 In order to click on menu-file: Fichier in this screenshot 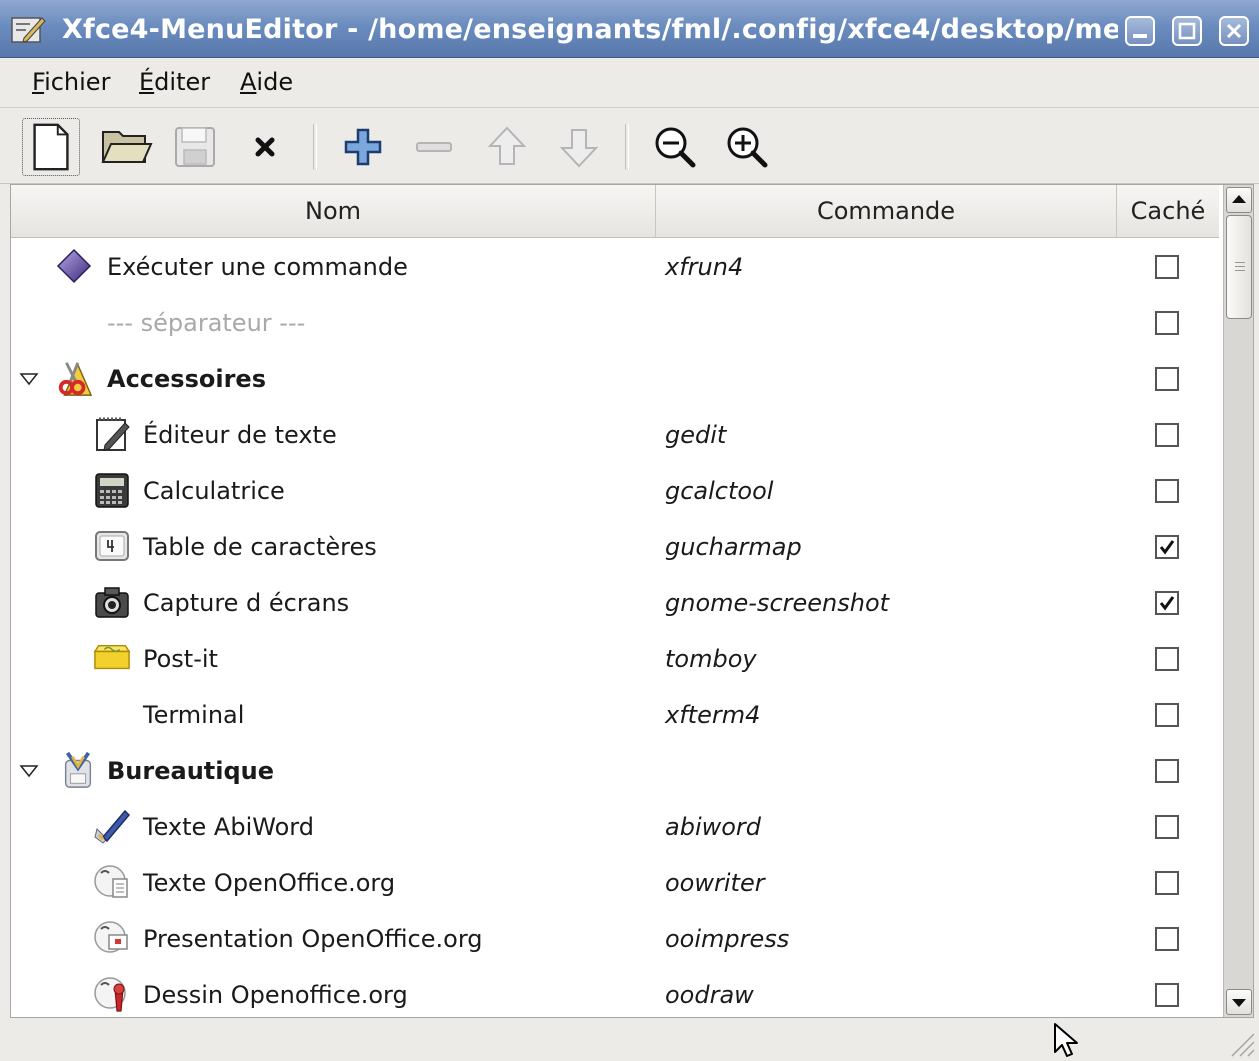, I will do `click(71, 82)`.